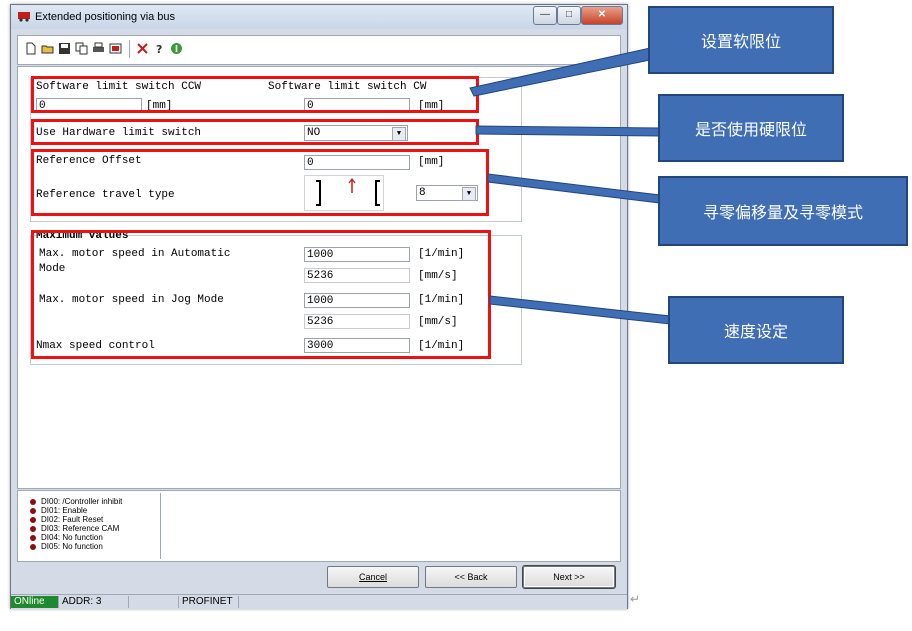 The height and width of the screenshot is (631, 912). Describe the element at coordinates (373, 577) in the screenshot. I see `cancel-button: Cancel` at that location.